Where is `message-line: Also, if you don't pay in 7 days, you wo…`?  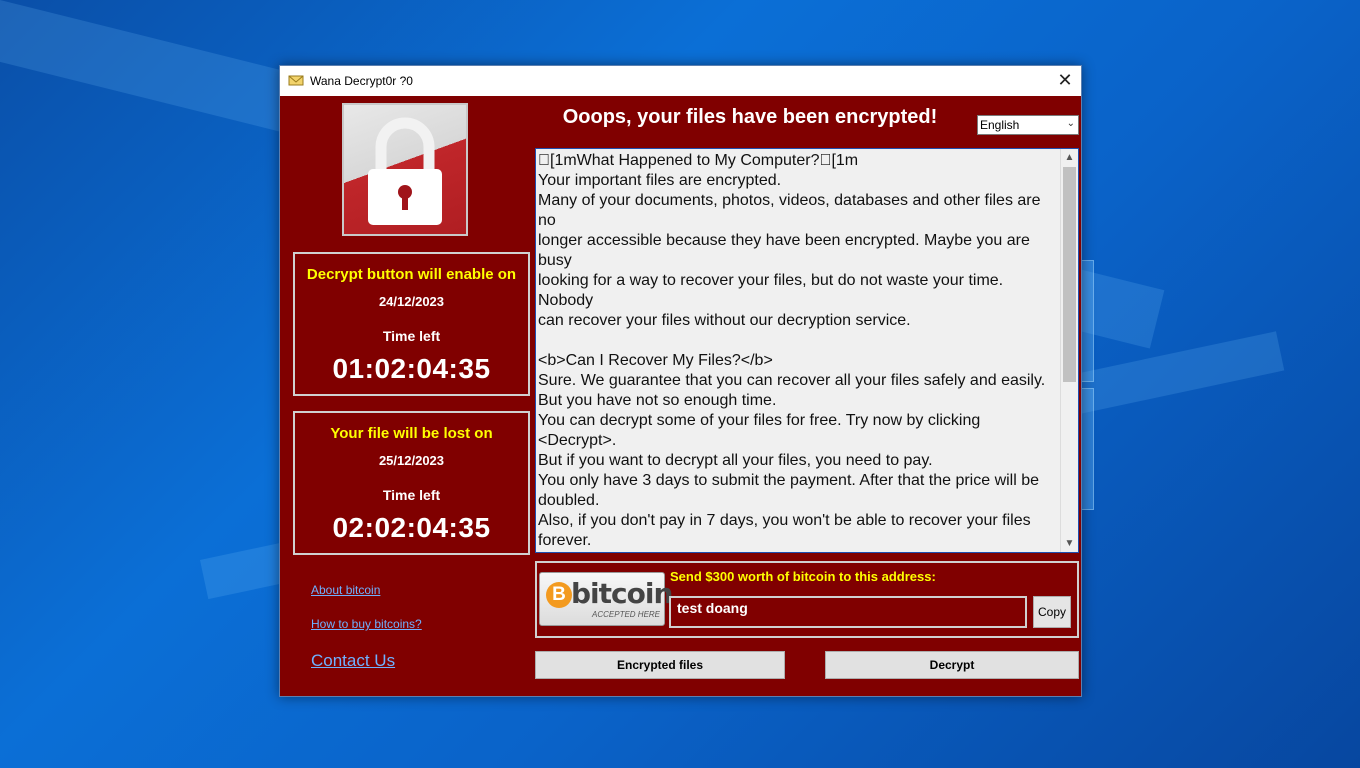
message-line: Also, if you don't pay in 7 days, you wo… is located at coordinates (784, 520).